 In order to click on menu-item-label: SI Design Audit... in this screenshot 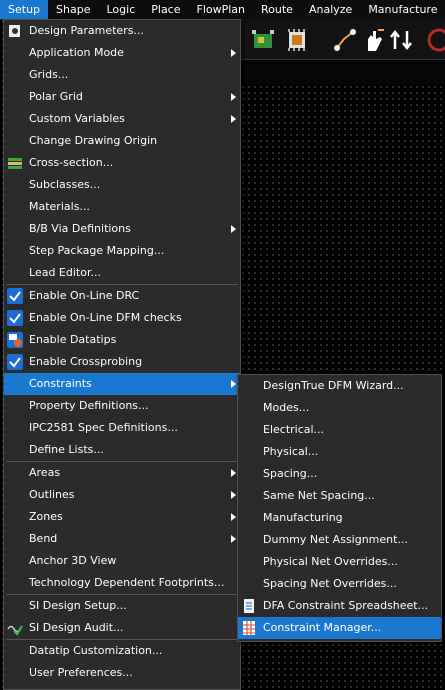, I will do `click(76, 627)`.